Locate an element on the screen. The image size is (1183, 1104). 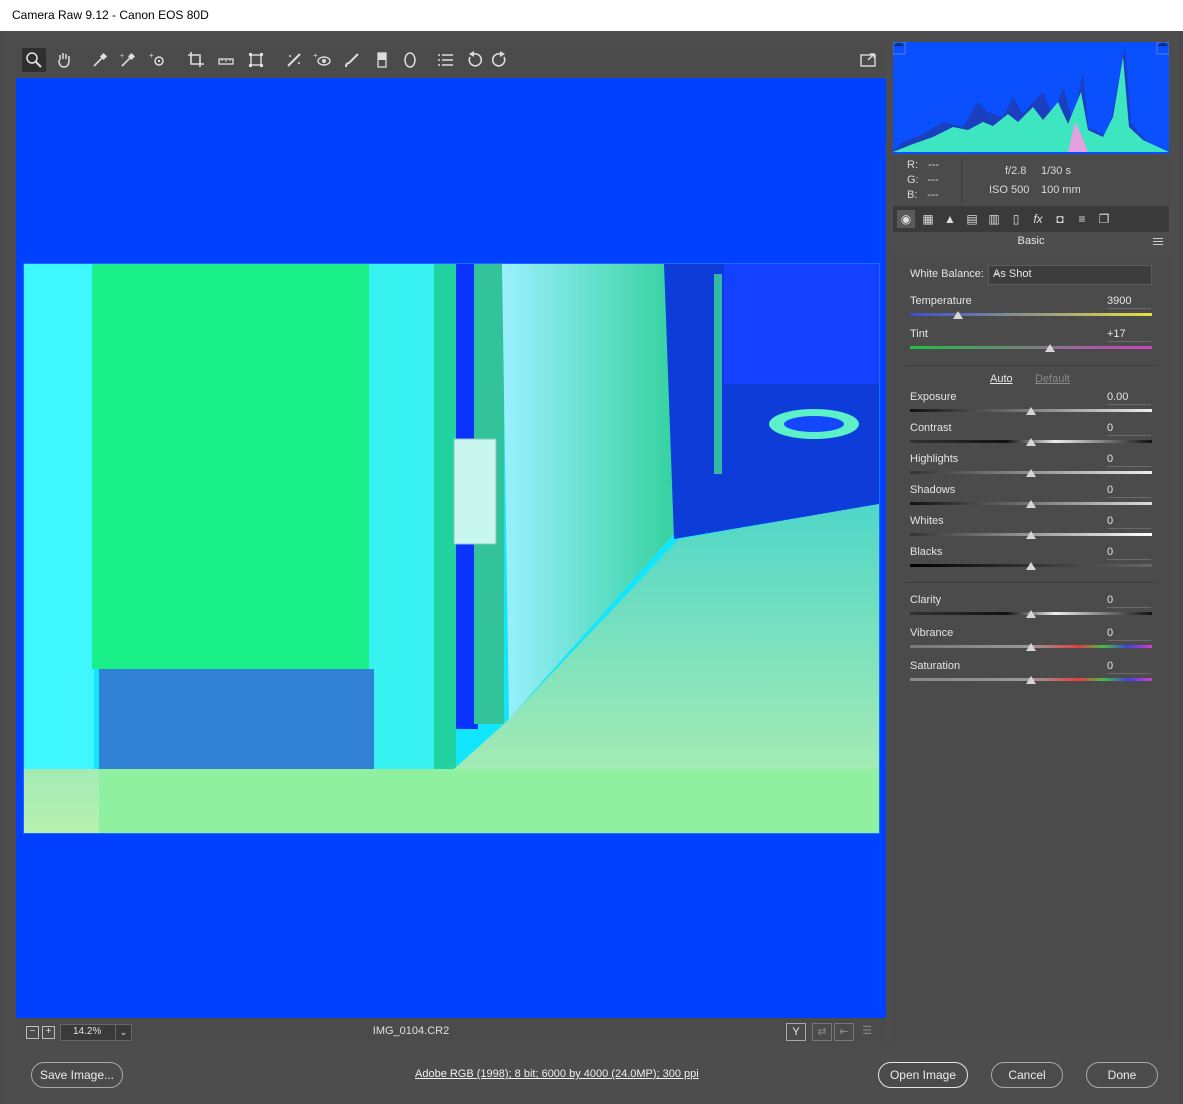
r-label: R: is located at coordinates (912, 165).